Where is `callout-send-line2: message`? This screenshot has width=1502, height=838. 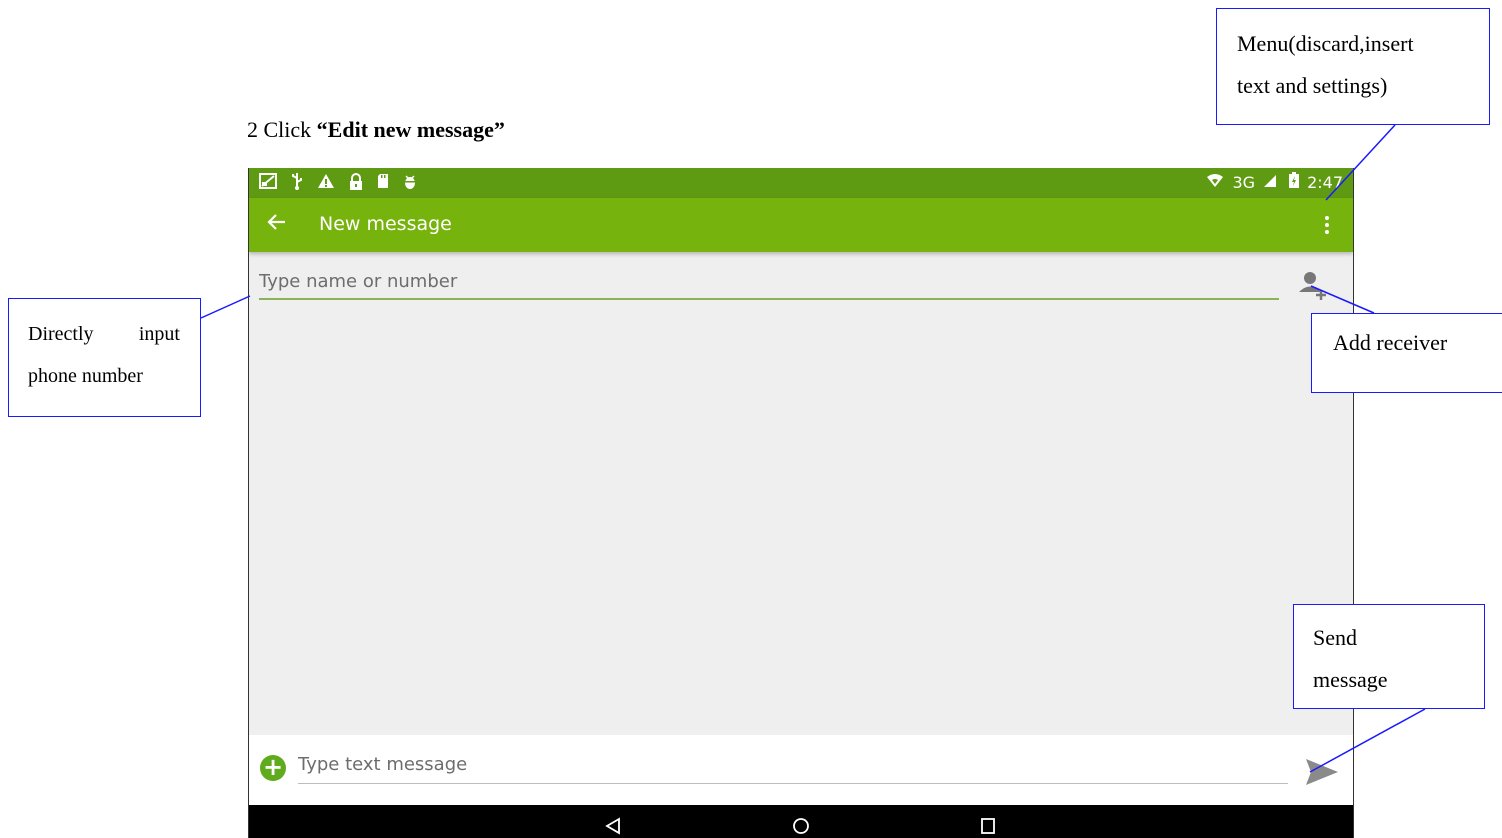 callout-send-line2: message is located at coordinates (1350, 679).